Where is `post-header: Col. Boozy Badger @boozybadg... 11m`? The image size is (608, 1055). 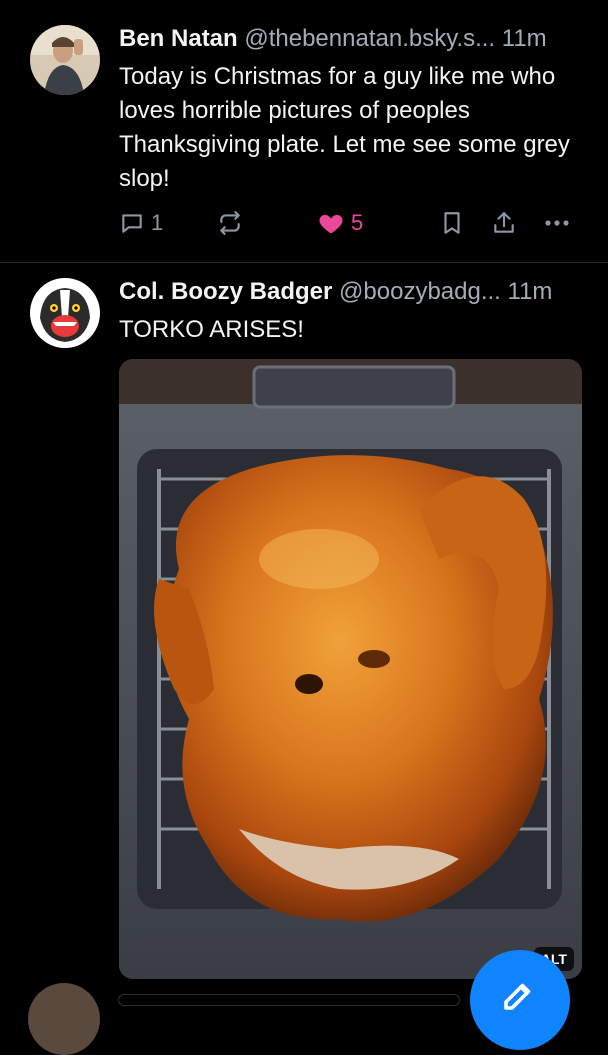
post-header: Col. Boozy Badger @boozybadg... 11m is located at coordinates (351, 292).